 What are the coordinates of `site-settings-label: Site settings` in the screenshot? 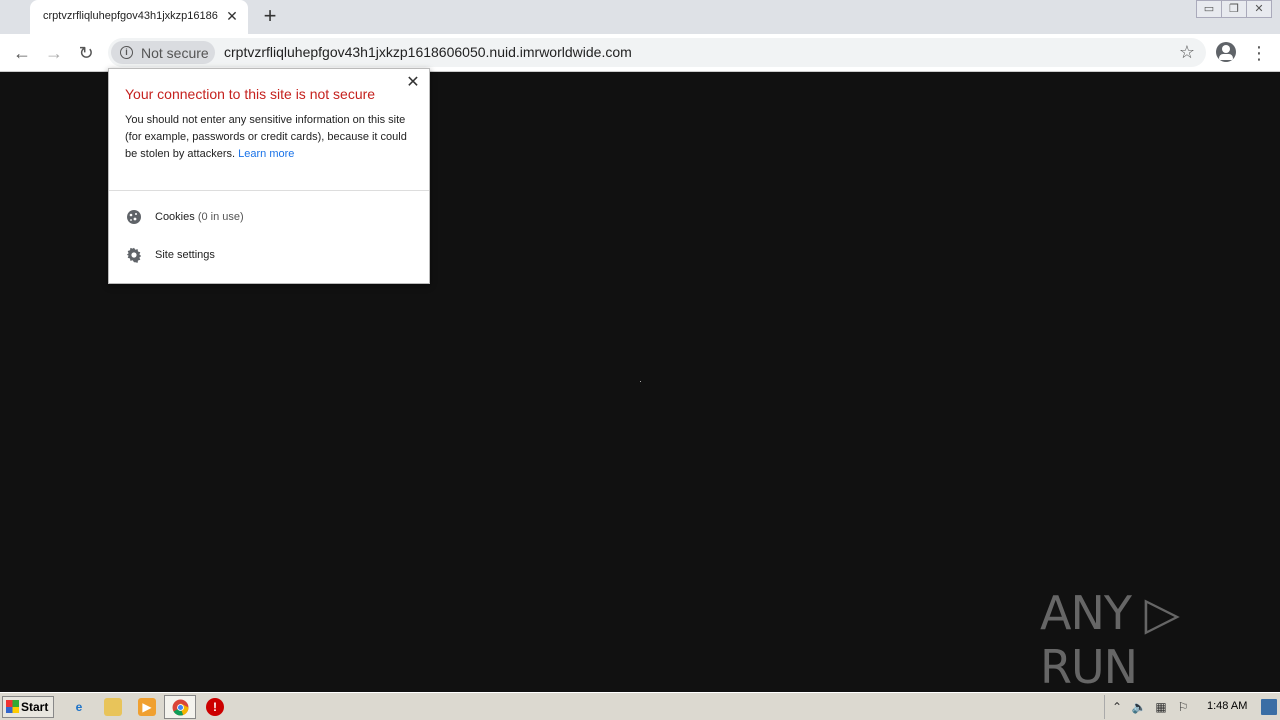 It's located at (185, 255).